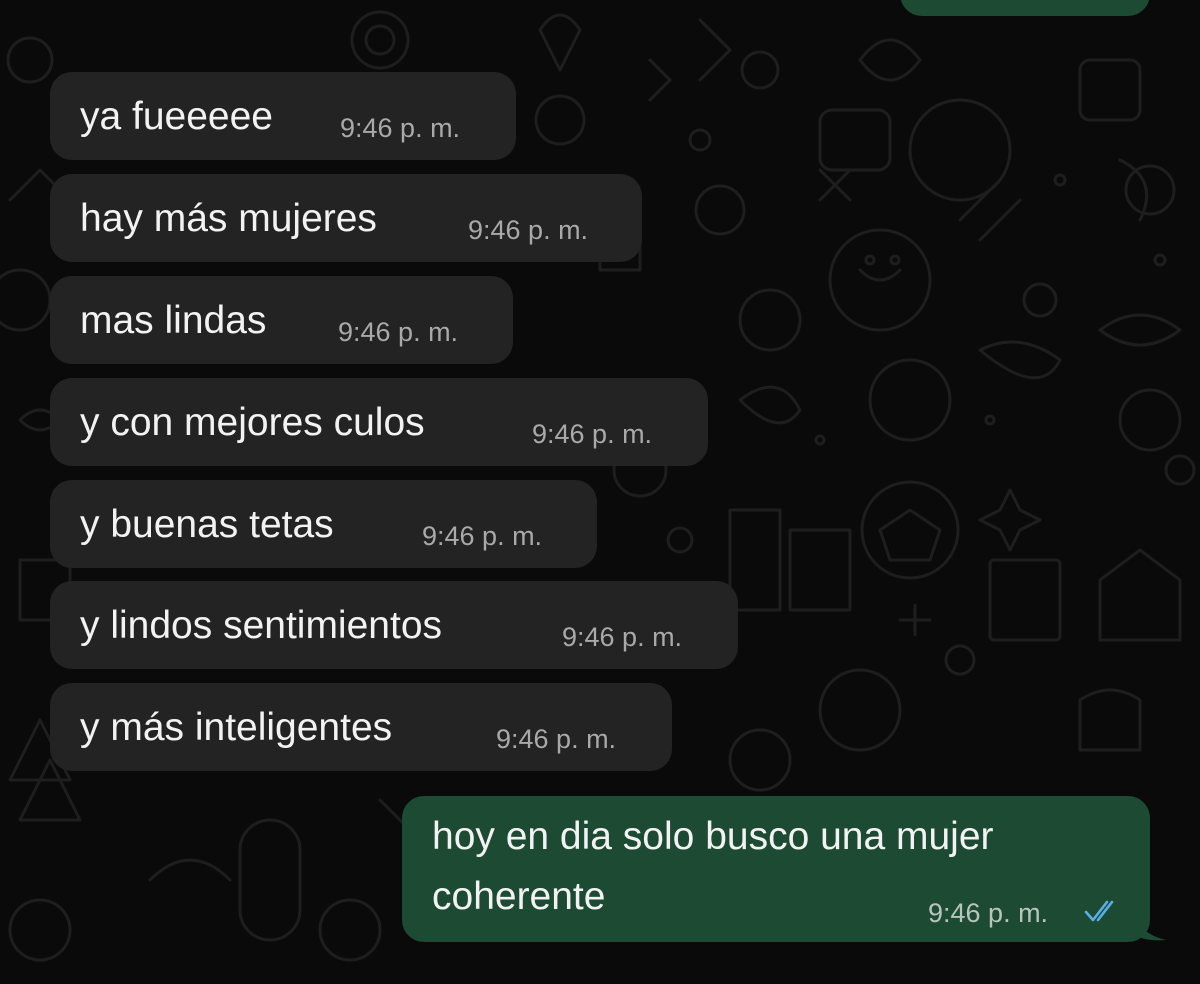 This screenshot has height=984, width=1200. I want to click on message-text-line-2: coherente, so click(519, 896).